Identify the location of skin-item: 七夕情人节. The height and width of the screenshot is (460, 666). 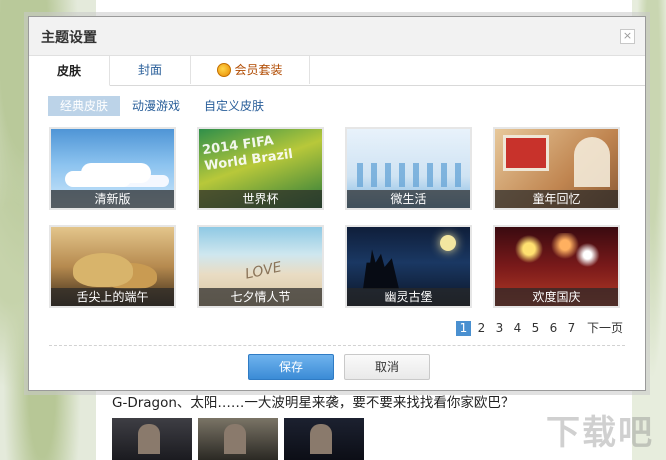
(260, 266).